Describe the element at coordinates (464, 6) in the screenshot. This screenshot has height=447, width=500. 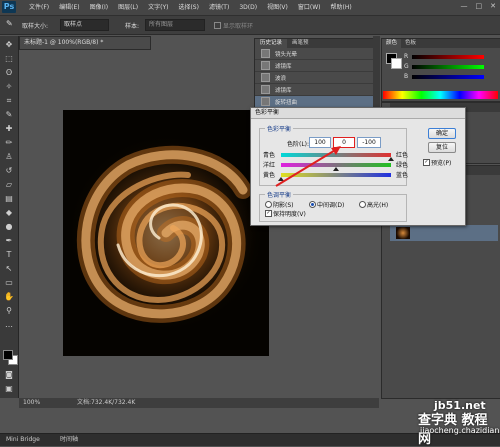
I see `minimize-button: —` at that location.